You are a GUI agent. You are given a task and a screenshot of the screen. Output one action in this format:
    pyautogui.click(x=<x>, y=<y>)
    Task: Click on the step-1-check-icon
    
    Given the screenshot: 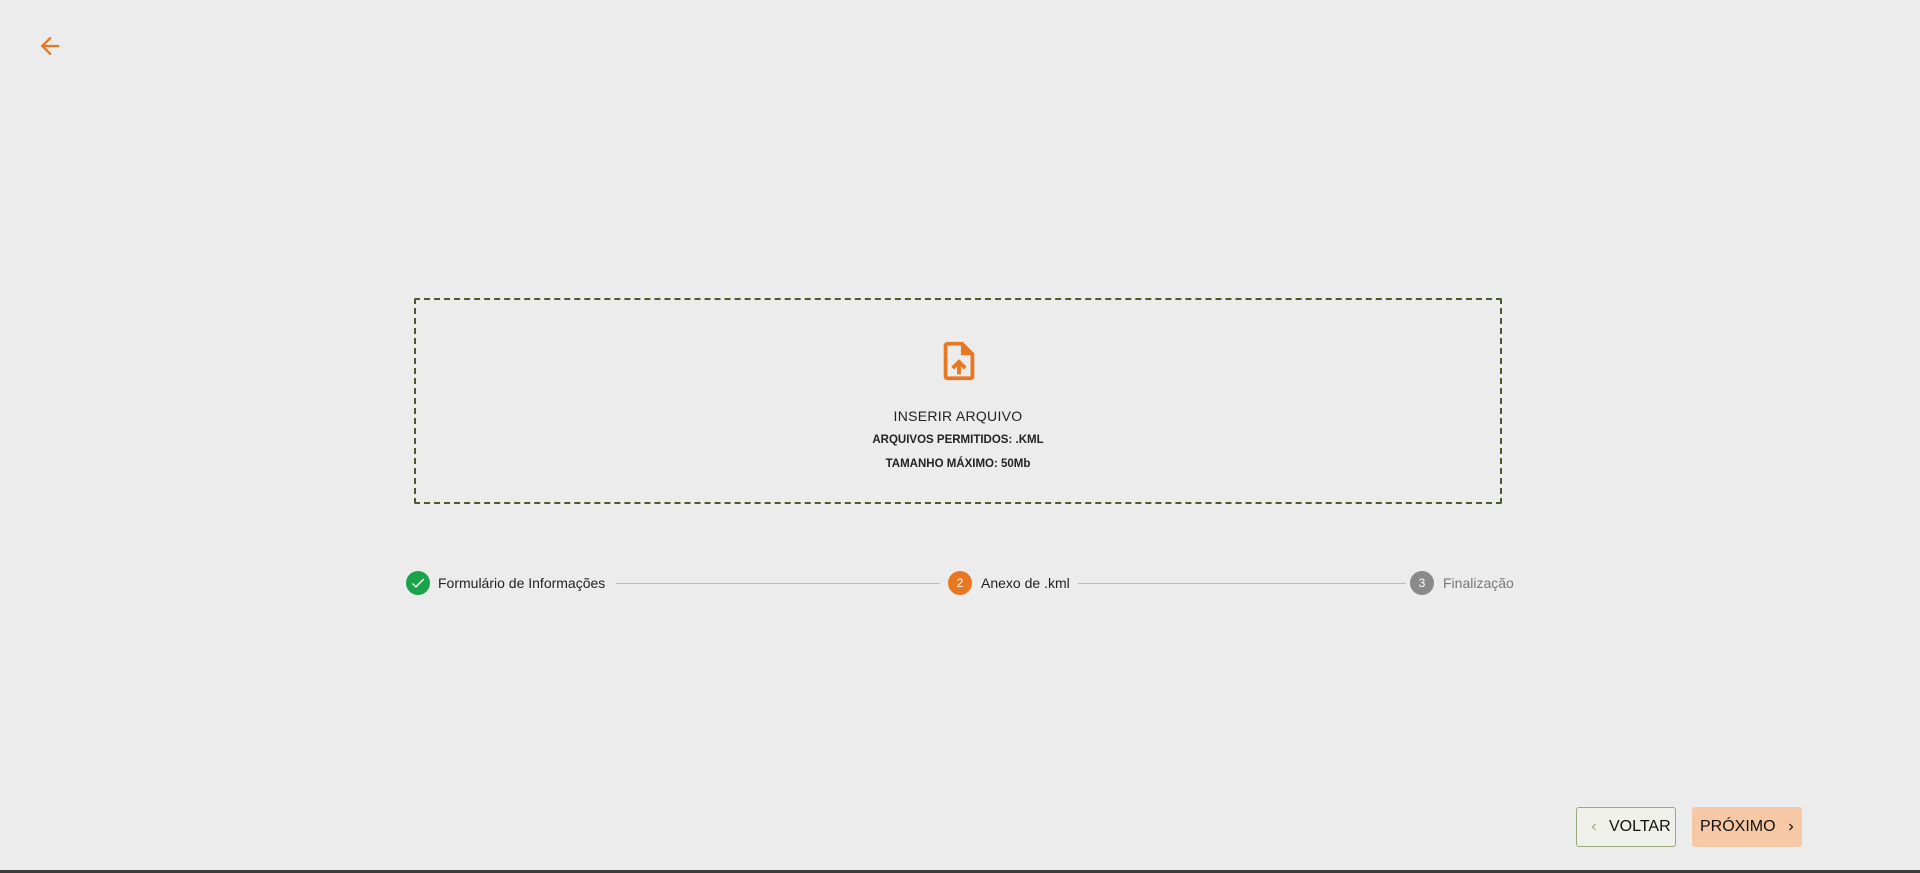 What is the action you would take?
    pyautogui.click(x=418, y=583)
    